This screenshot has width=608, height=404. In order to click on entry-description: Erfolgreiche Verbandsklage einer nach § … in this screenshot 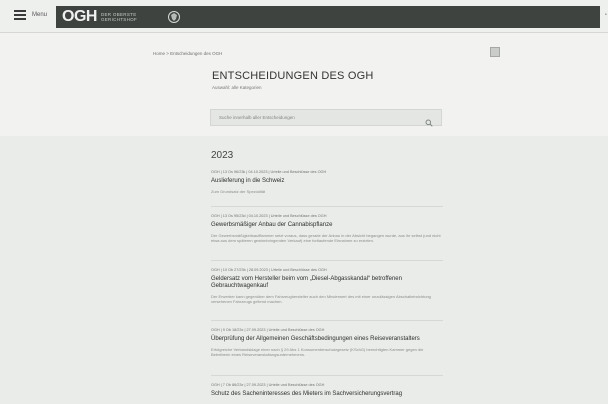, I will do `click(317, 352)`.